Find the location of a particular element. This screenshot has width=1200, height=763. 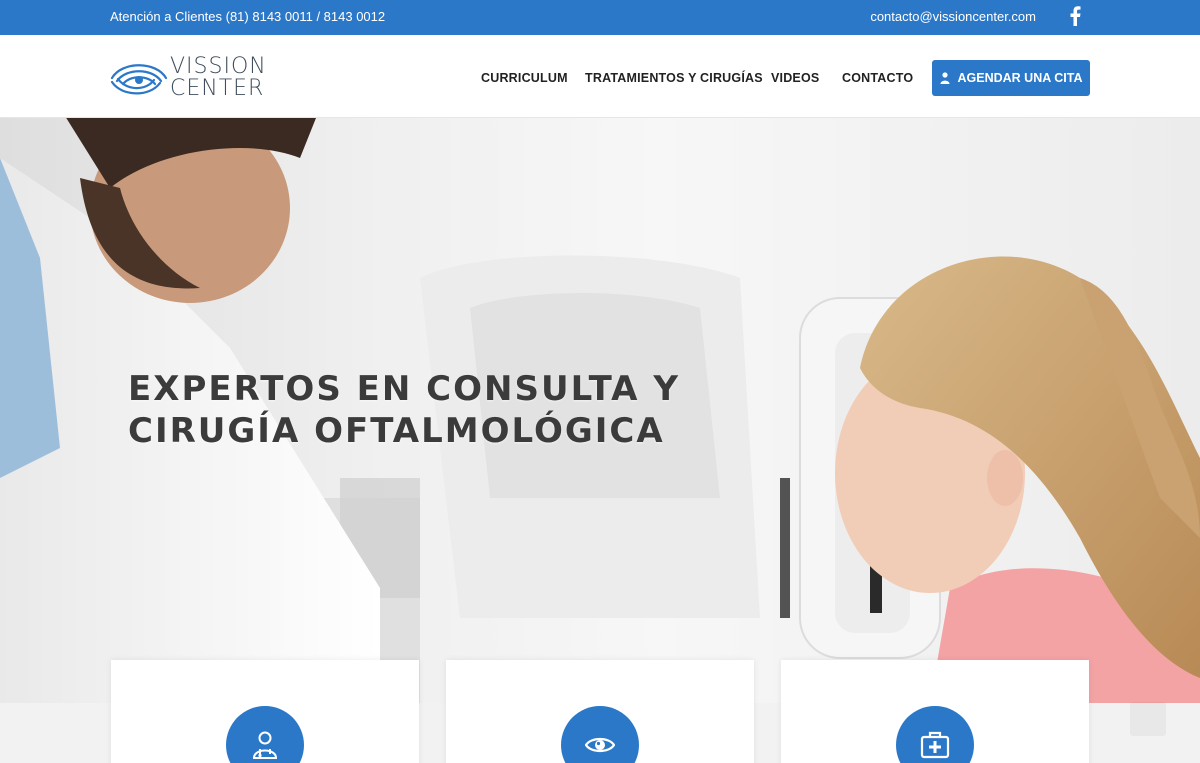

facebook-icon is located at coordinates (1075, 16).